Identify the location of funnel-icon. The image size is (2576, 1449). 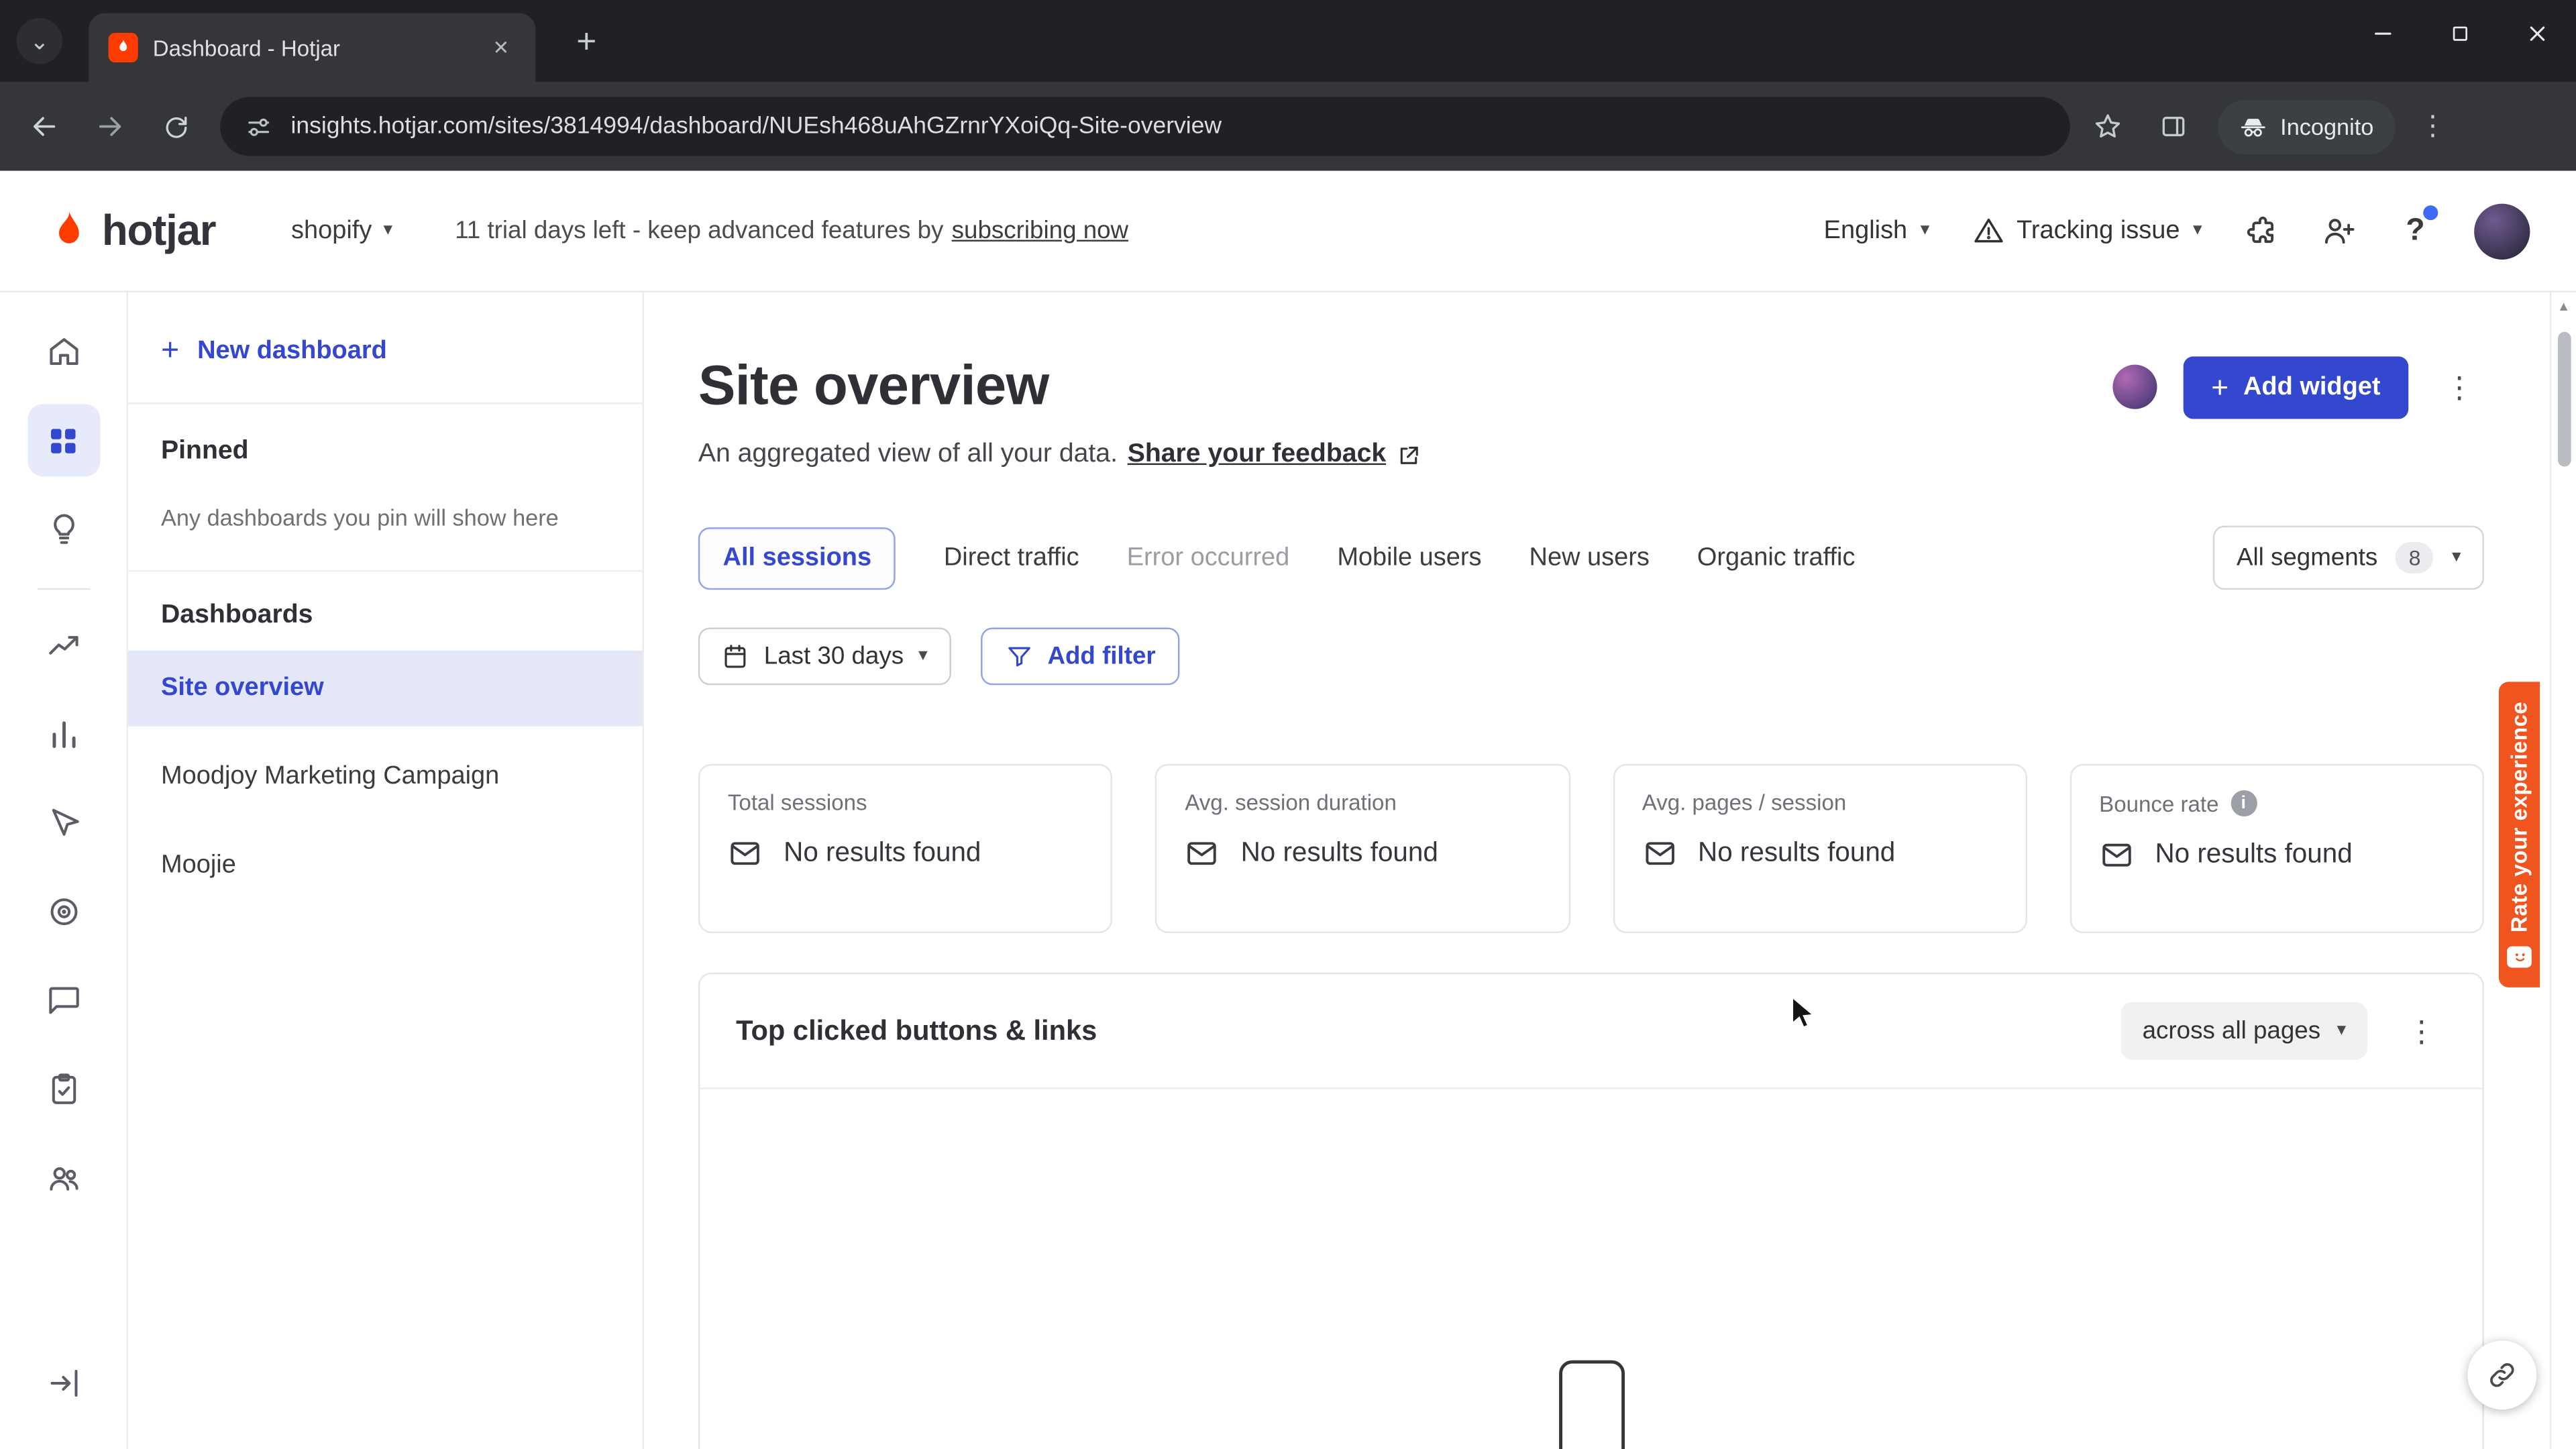
(1019, 657).